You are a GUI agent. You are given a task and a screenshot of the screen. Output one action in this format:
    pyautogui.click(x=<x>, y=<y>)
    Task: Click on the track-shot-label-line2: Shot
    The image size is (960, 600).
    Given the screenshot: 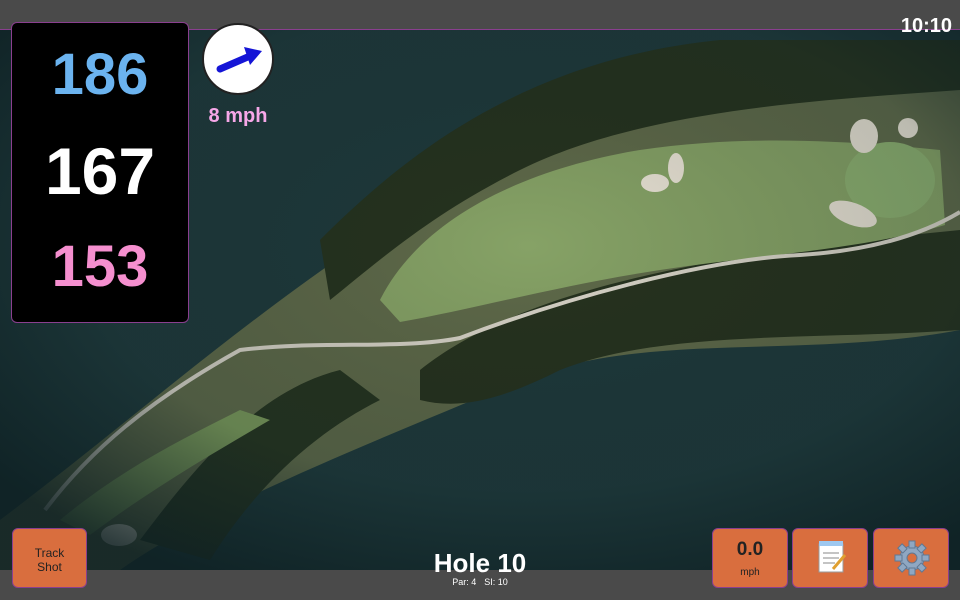 What is the action you would take?
    pyautogui.click(x=49, y=567)
    